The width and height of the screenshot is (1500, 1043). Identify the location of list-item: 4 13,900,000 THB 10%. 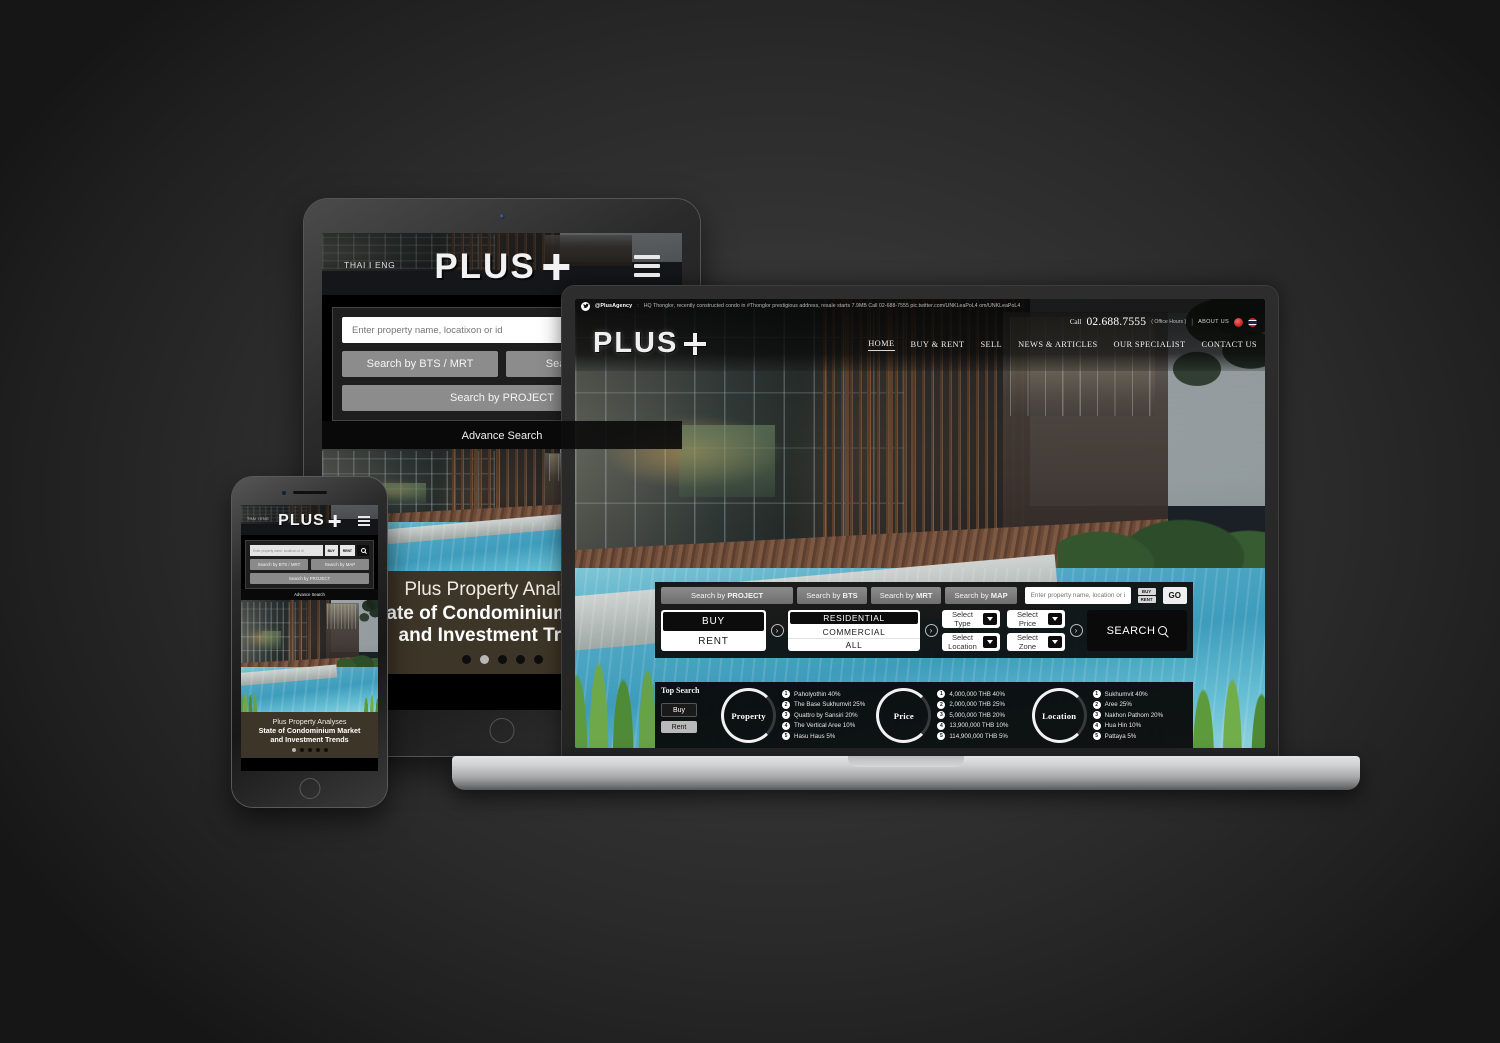
(984, 725).